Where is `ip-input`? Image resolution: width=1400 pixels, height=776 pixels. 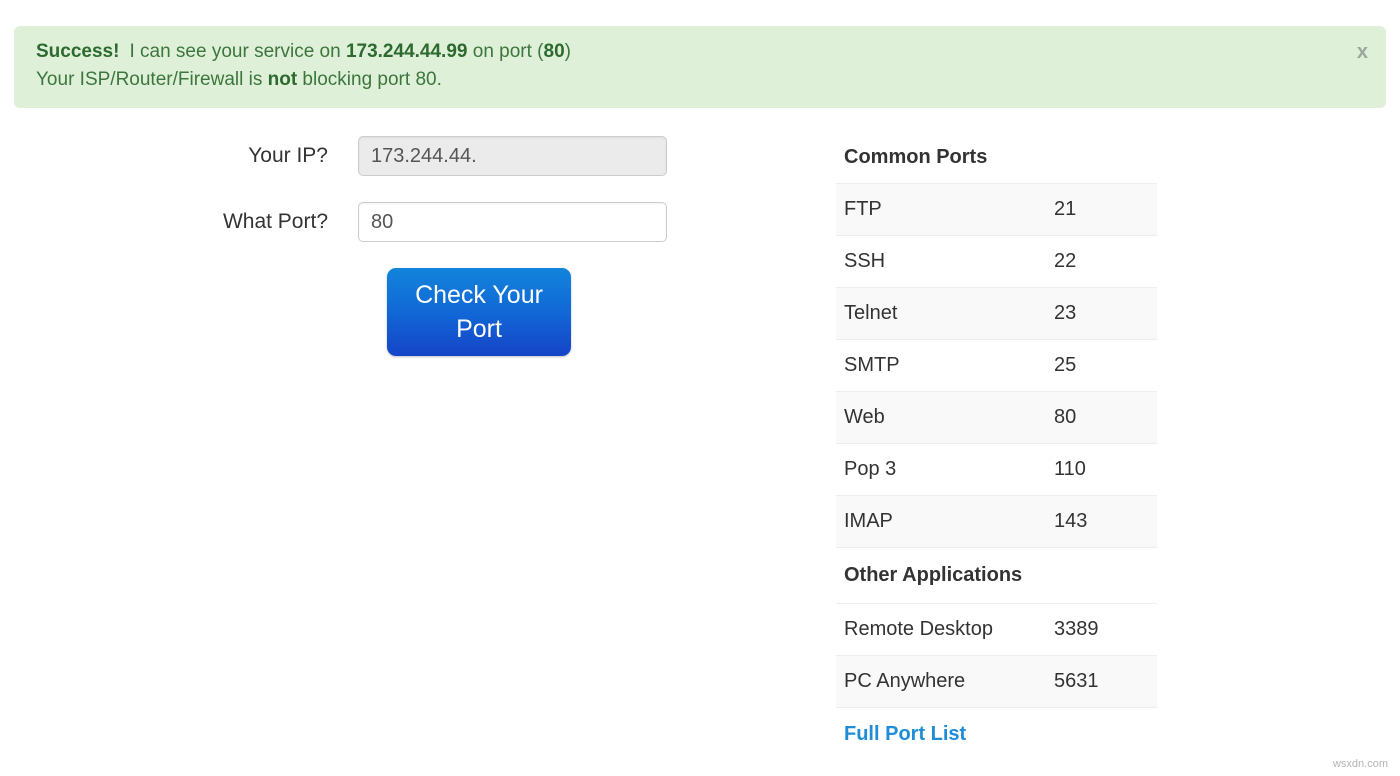 ip-input is located at coordinates (512, 156).